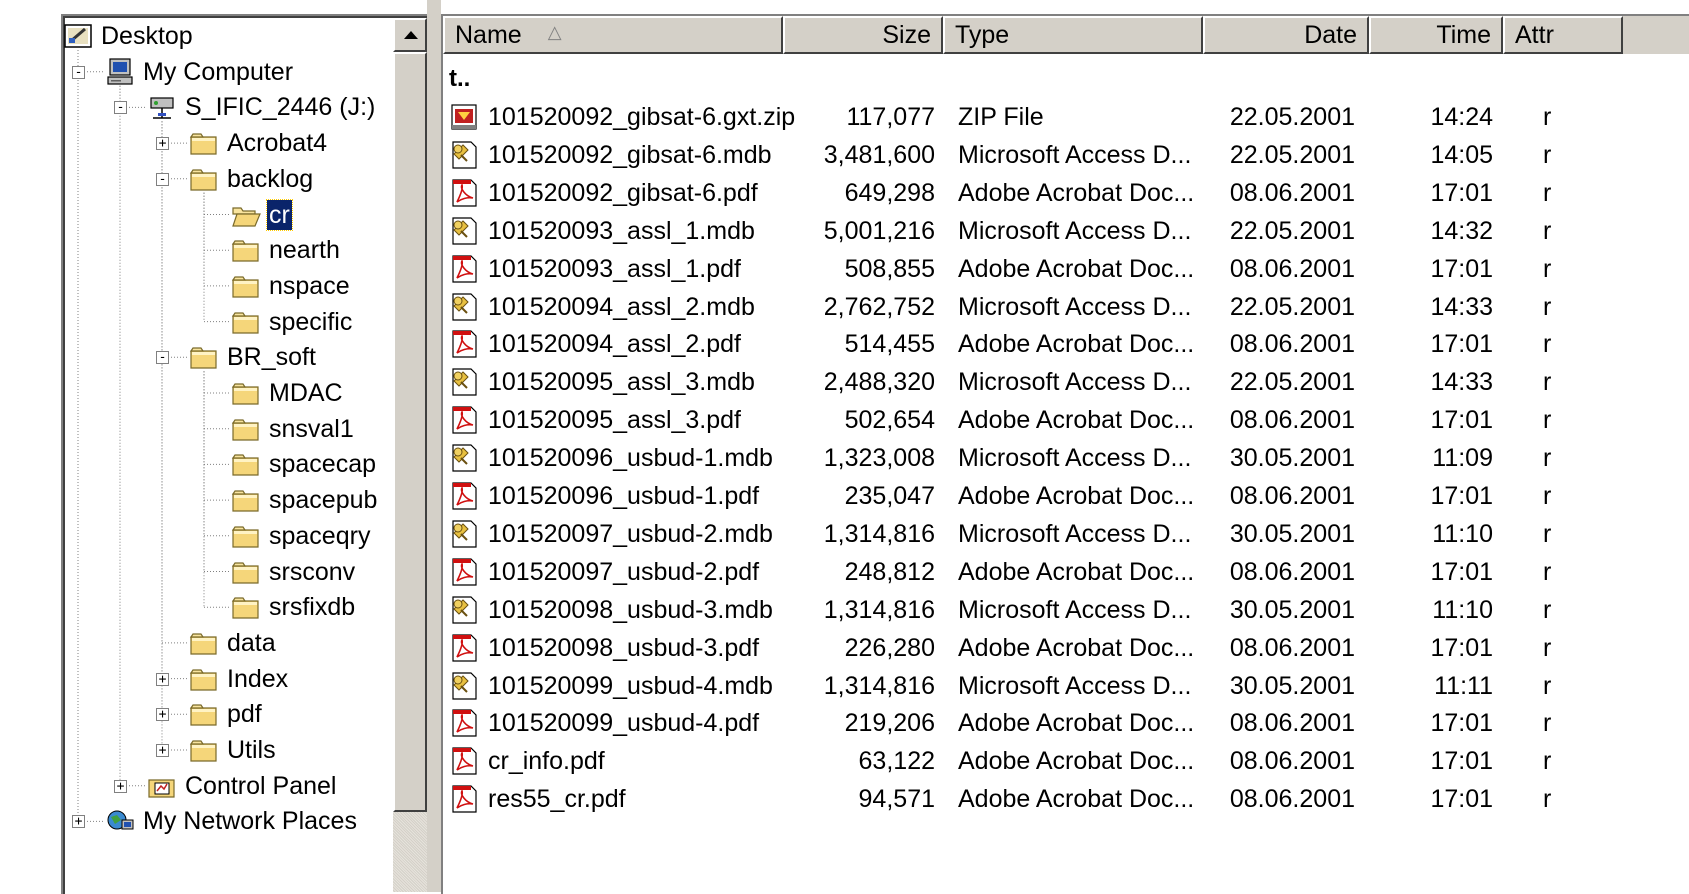 Image resolution: width=1689 pixels, height=894 pixels. Describe the element at coordinates (294, 572) in the screenshot. I see `tree-item-srsconv: srsconv` at that location.